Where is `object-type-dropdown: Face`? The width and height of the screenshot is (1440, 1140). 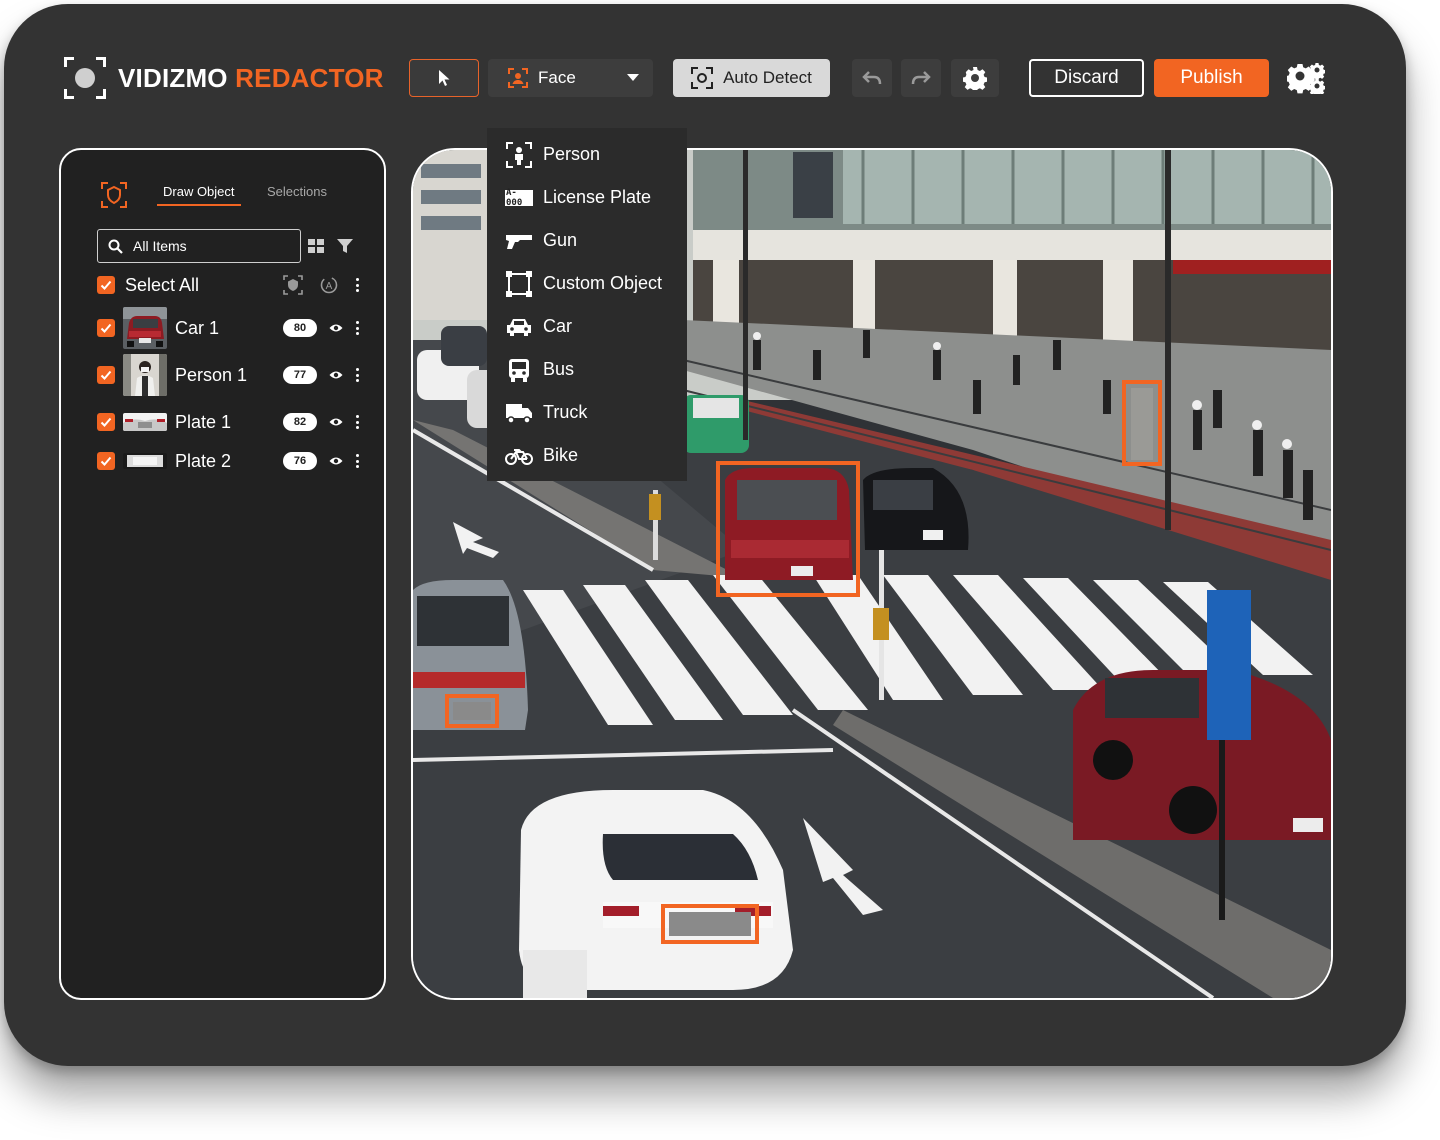
object-type-dropdown: Face is located at coordinates (570, 78).